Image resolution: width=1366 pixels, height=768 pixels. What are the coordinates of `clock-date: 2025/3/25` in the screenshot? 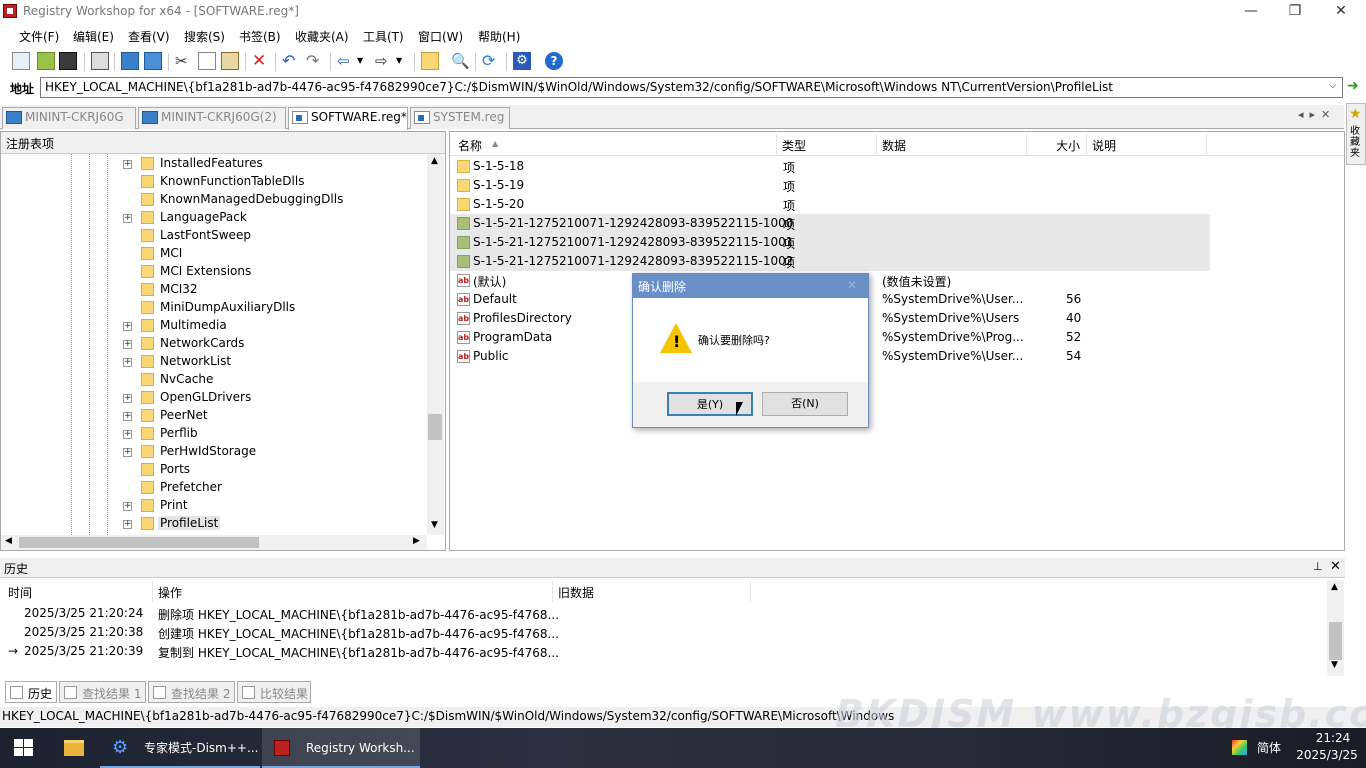 It's located at (1327, 755).